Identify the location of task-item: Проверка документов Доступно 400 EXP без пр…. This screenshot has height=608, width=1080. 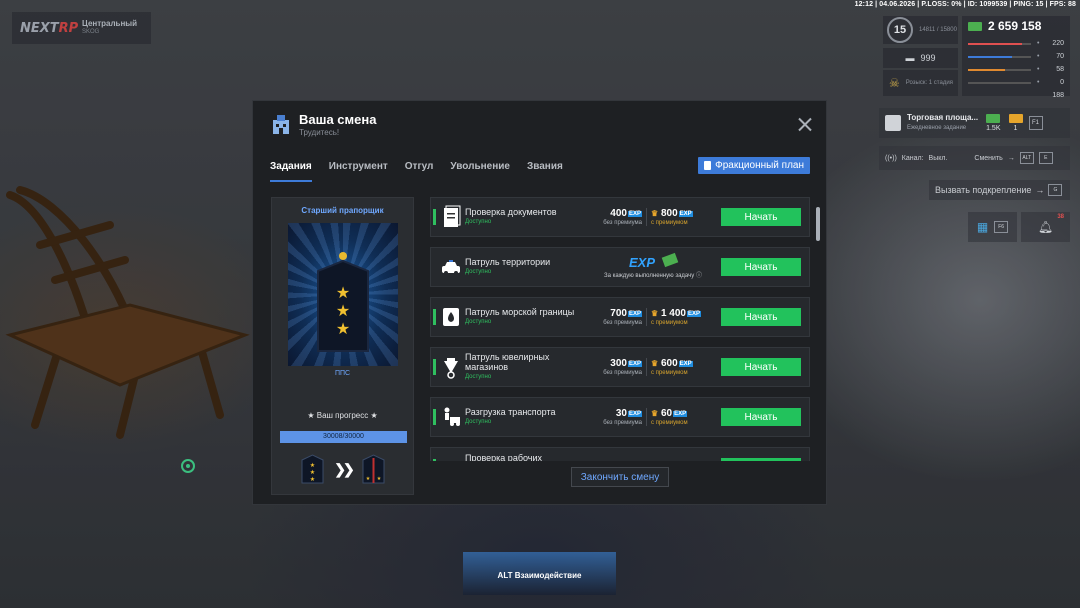
(620, 217).